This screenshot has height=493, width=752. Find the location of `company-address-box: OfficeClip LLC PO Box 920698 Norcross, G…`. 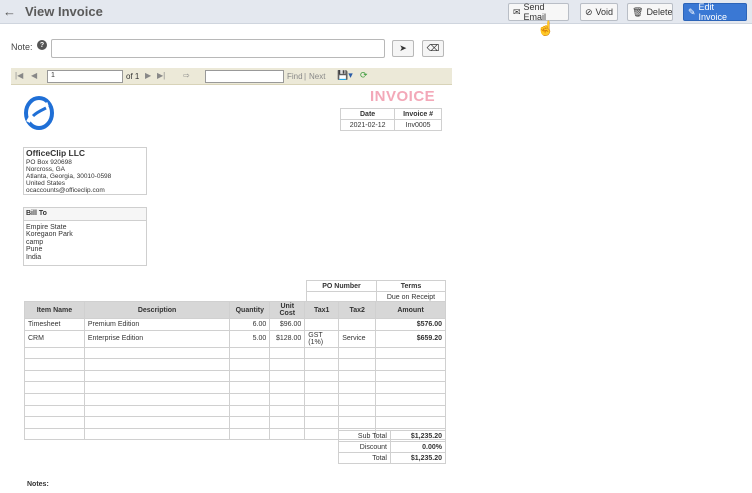

company-address-box: OfficeClip LLC PO Box 920698 Norcross, G… is located at coordinates (85, 171).